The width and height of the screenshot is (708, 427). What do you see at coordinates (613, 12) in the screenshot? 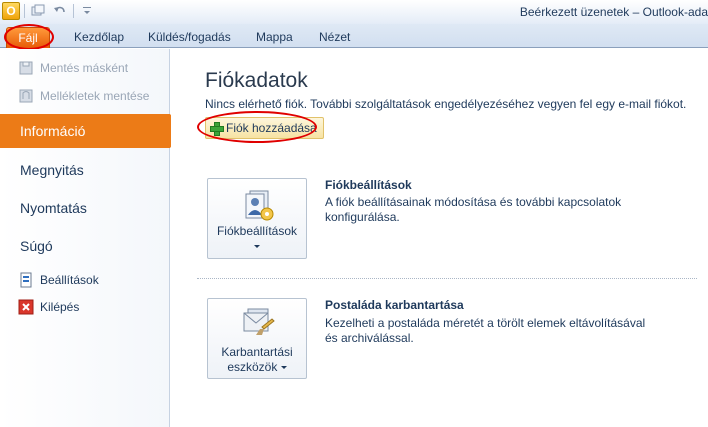
I see `window-title: Beérkezett üzenetek – Outlook-ada` at bounding box center [613, 12].